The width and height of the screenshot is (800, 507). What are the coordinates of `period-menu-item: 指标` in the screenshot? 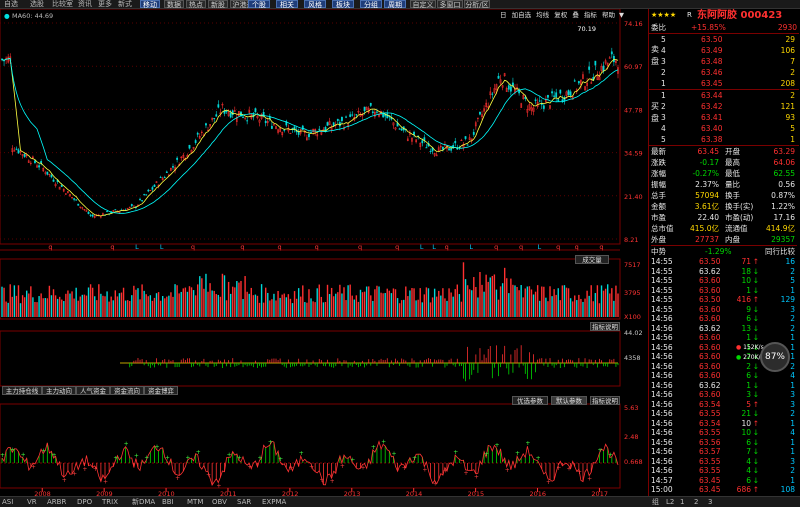 It's located at (590, 15).